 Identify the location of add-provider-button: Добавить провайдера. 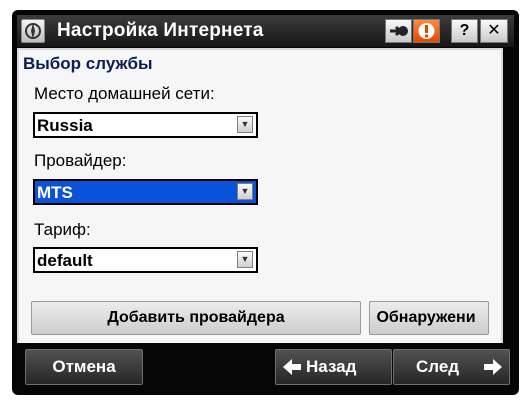
(196, 318).